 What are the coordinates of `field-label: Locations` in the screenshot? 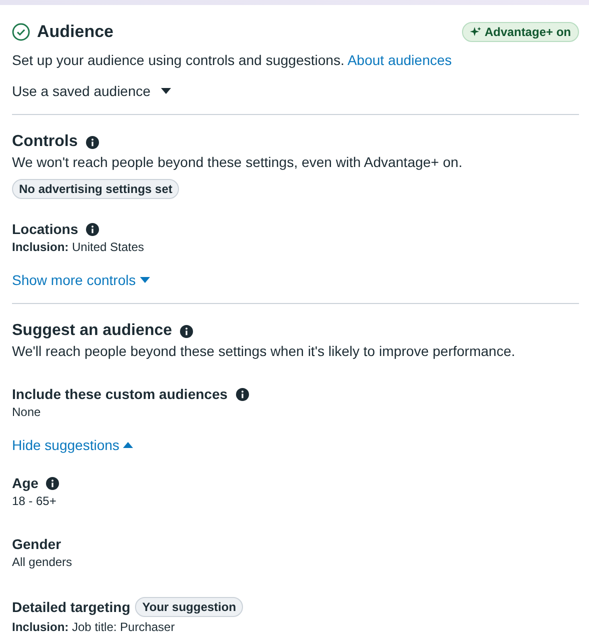 It's located at (45, 229).